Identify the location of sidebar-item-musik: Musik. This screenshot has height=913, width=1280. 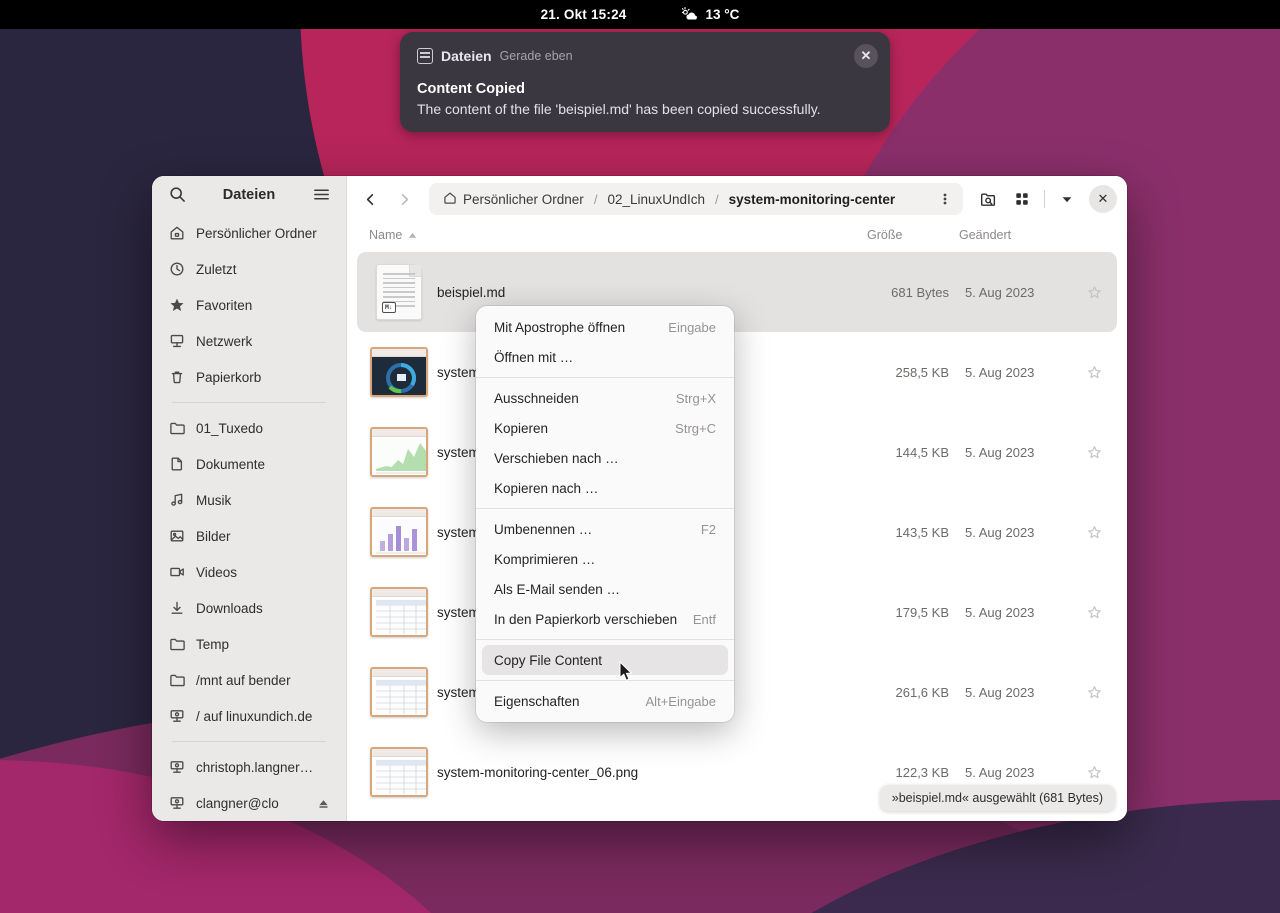
(249, 500).